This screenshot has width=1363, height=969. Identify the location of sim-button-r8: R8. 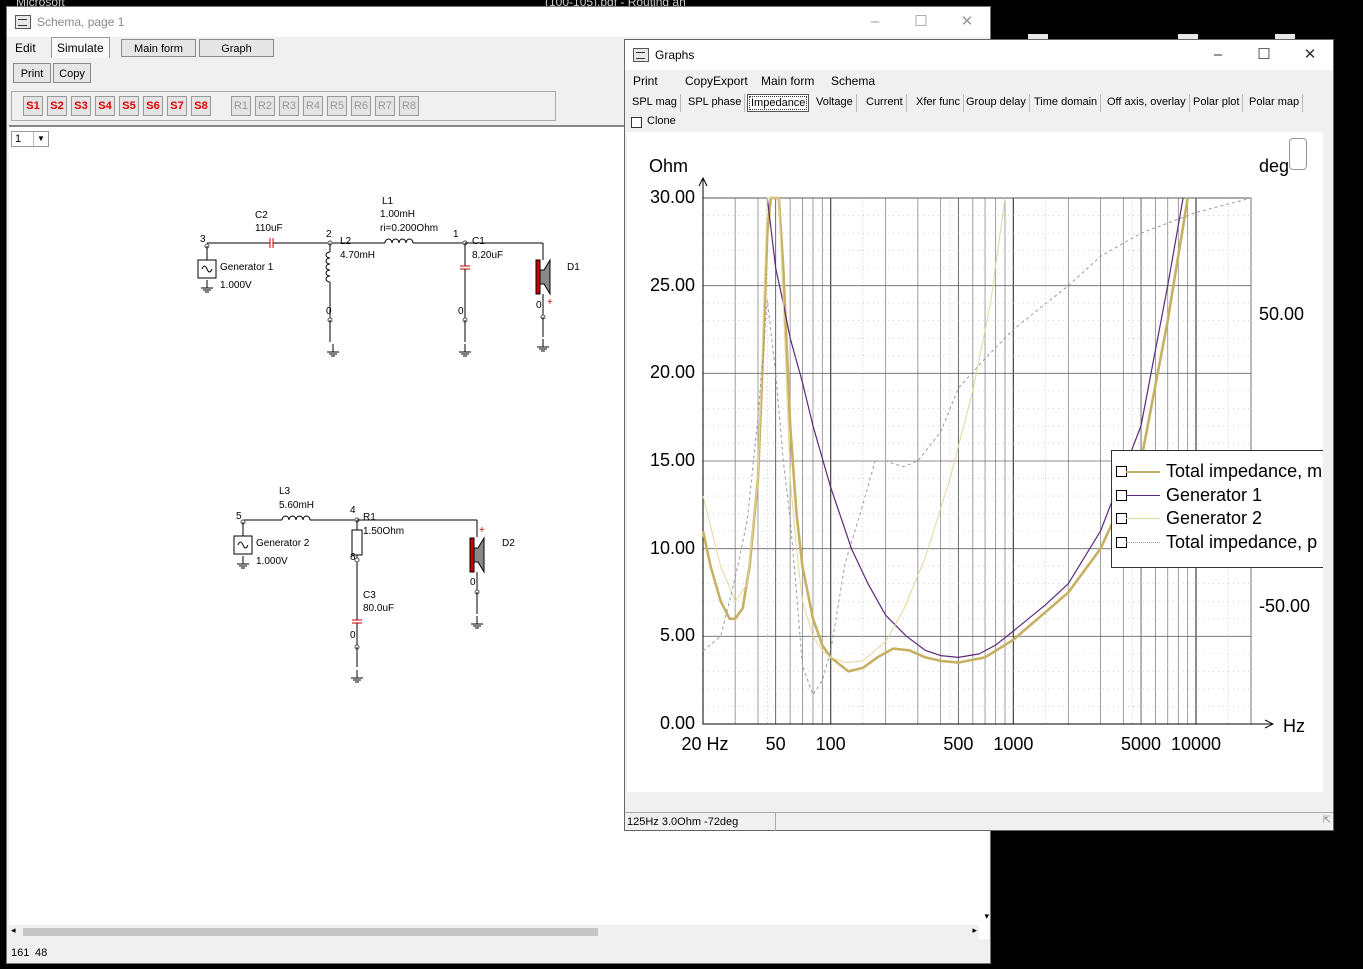
(409, 106).